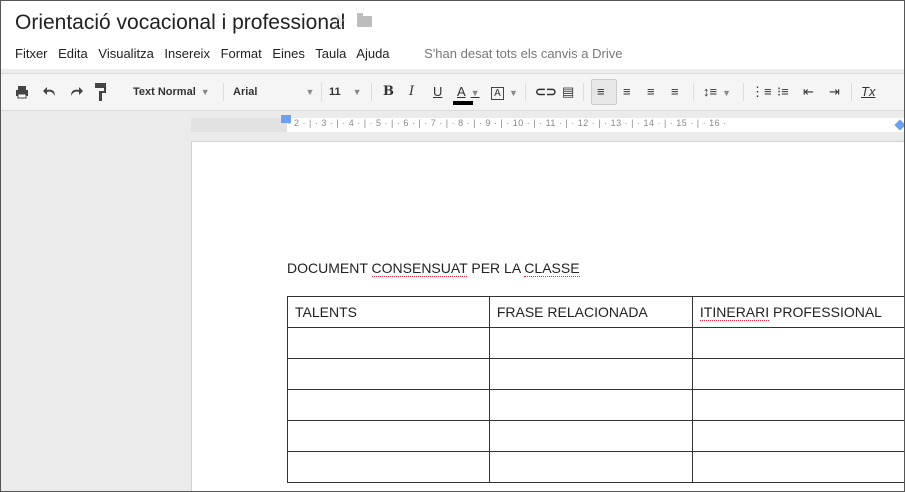 This screenshot has height=492, width=905. Describe the element at coordinates (808, 92) in the screenshot. I see `decrease-indent-icon: ⇤` at that location.